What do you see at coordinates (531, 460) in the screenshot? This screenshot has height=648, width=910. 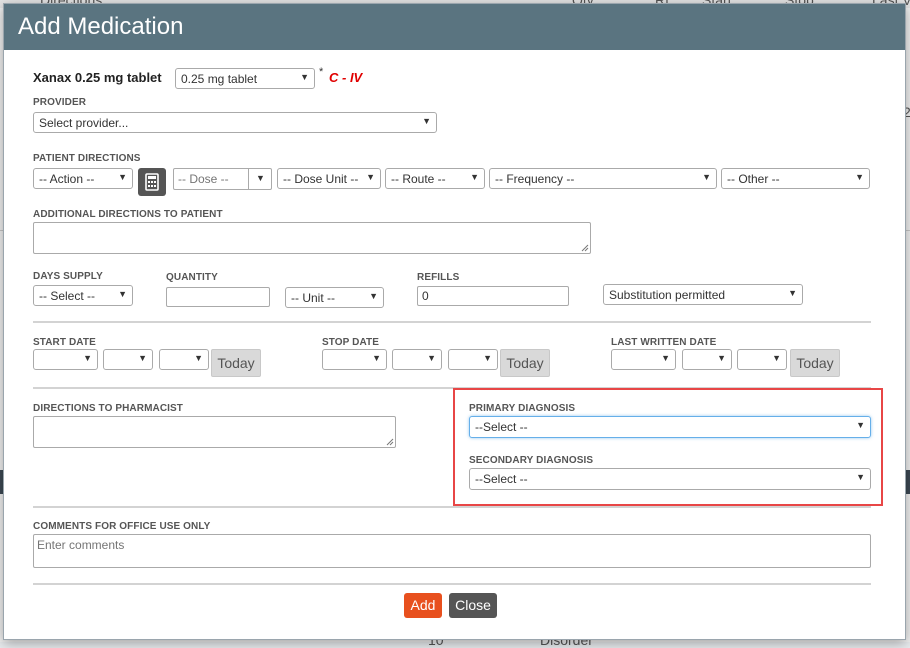 I see `secondary-diagnosis-label: SECONDARY DIAGNOSIS` at bounding box center [531, 460].